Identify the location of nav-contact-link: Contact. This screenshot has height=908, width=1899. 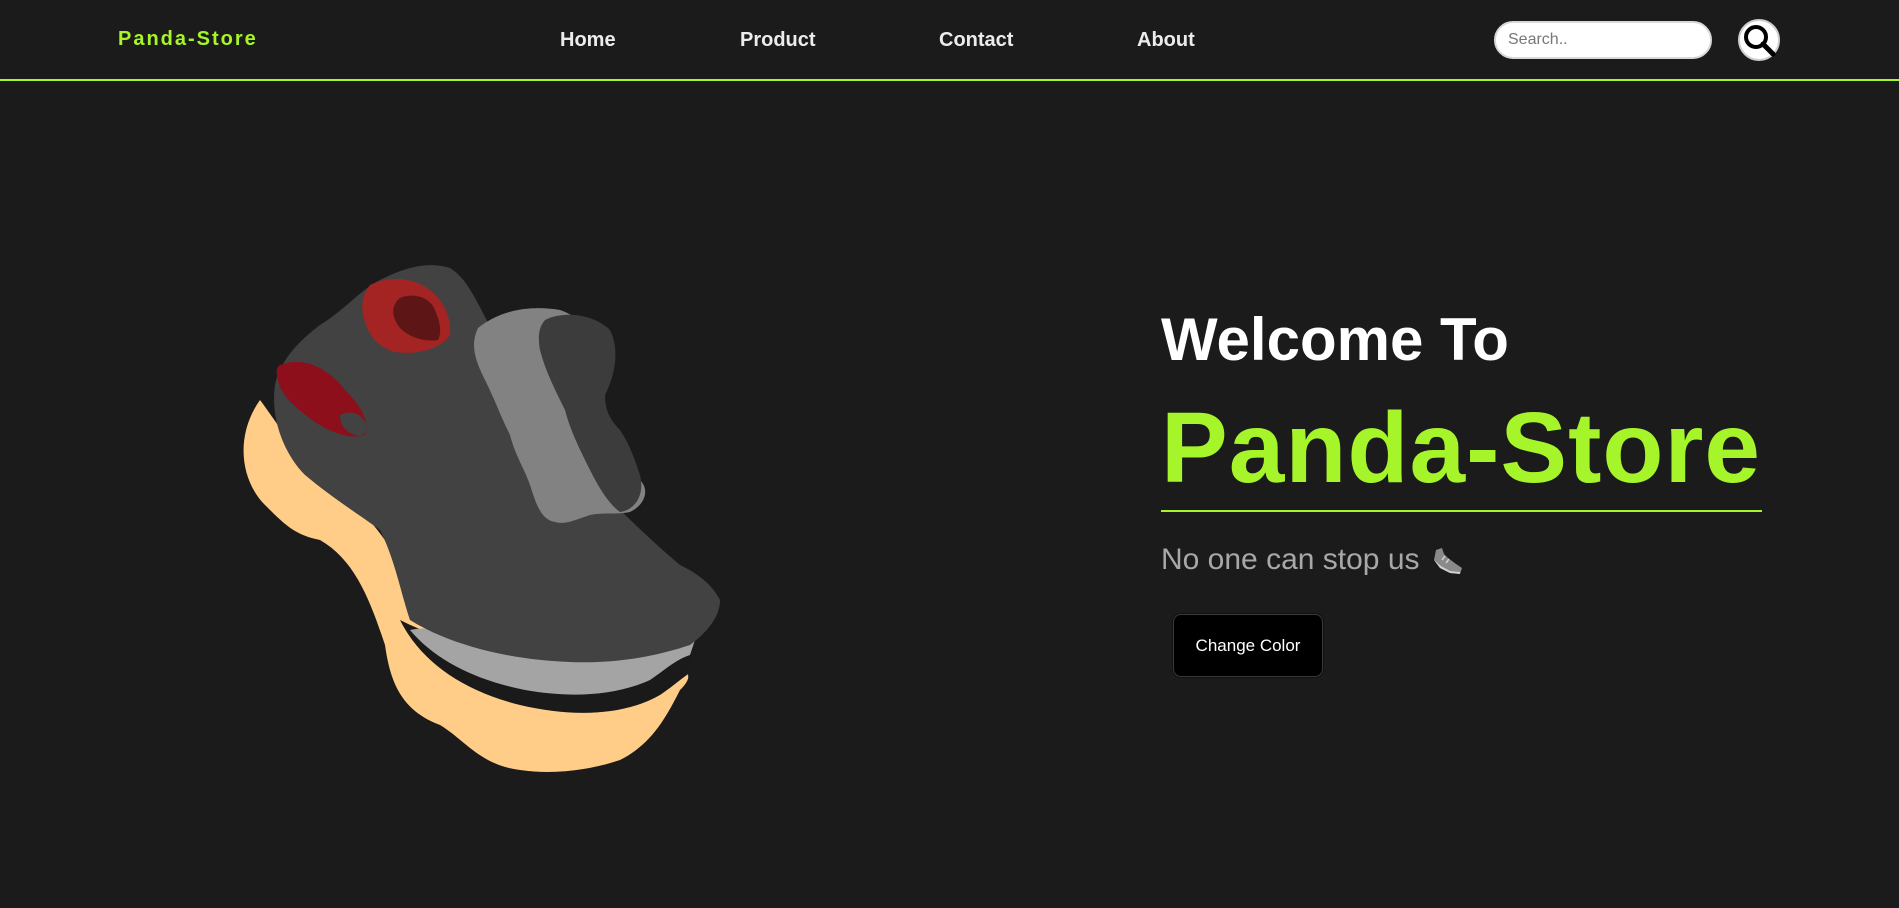
(976, 40).